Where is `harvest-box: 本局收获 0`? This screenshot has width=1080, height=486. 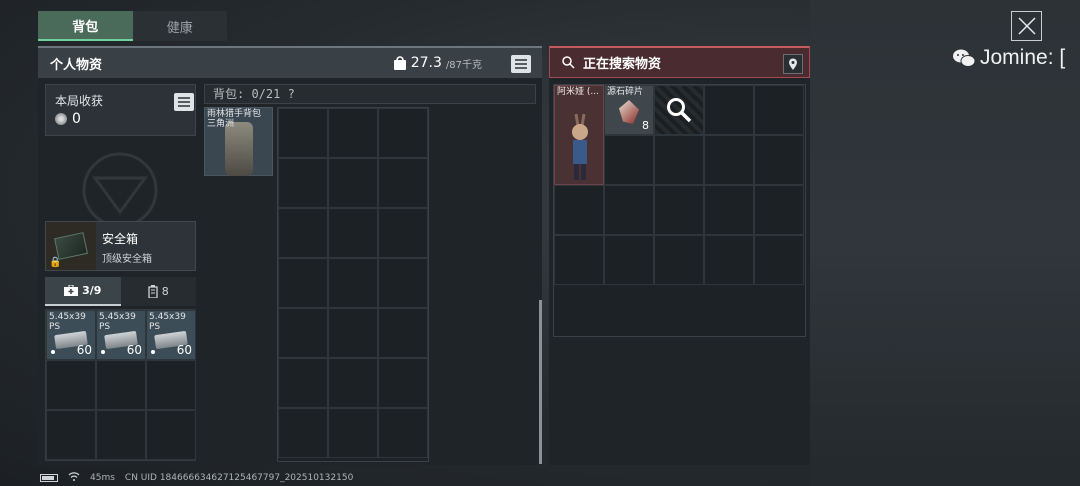
harvest-box: 本局收获 0 is located at coordinates (120, 110).